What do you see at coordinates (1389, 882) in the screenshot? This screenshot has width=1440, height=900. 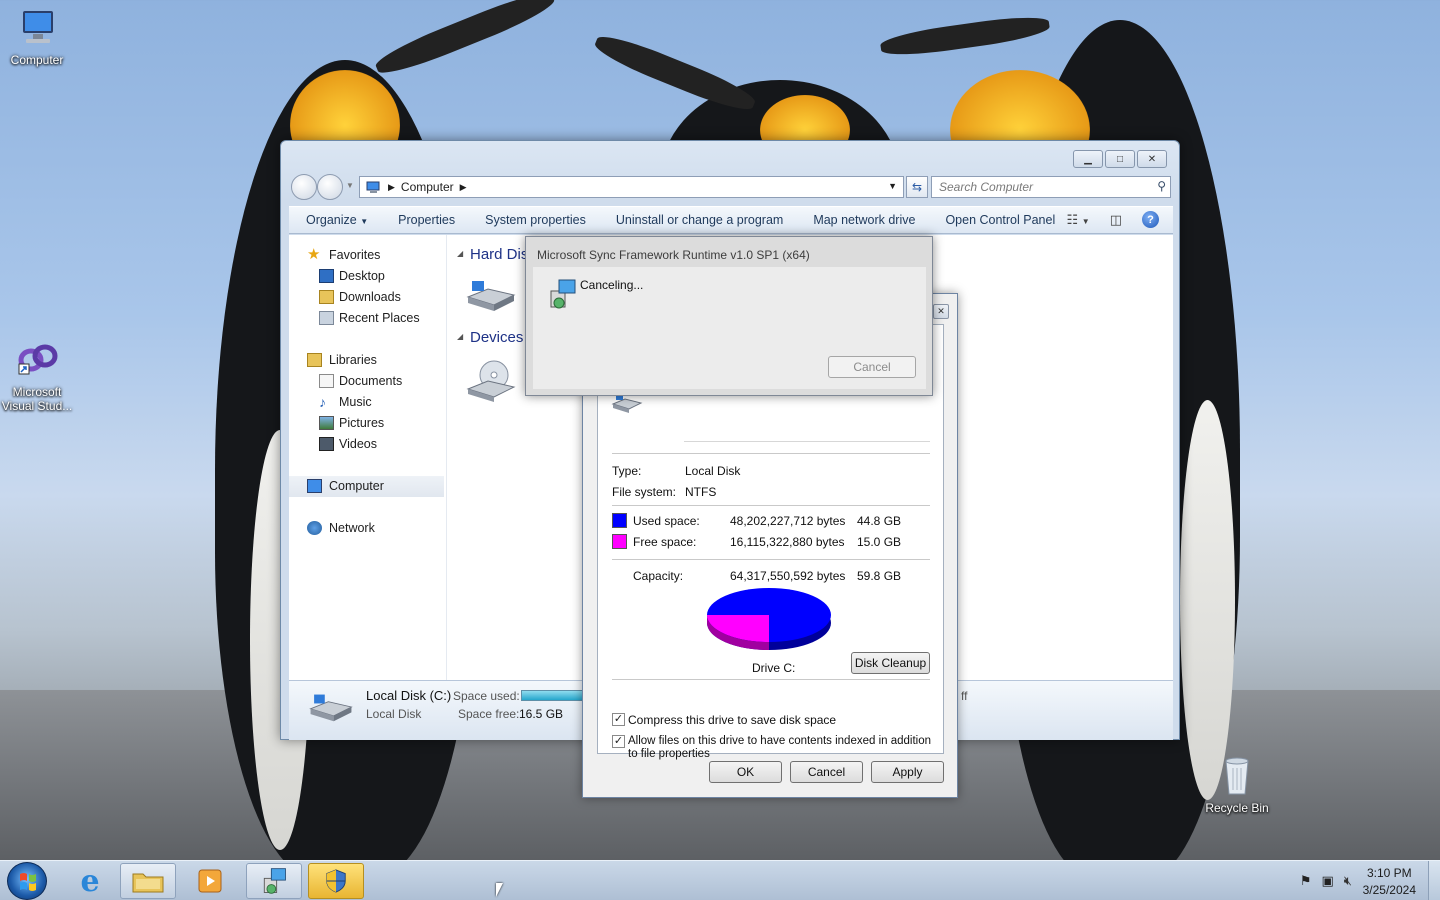 I see `taskbar-clock: 3:10 PM 3/25/2024` at bounding box center [1389, 882].